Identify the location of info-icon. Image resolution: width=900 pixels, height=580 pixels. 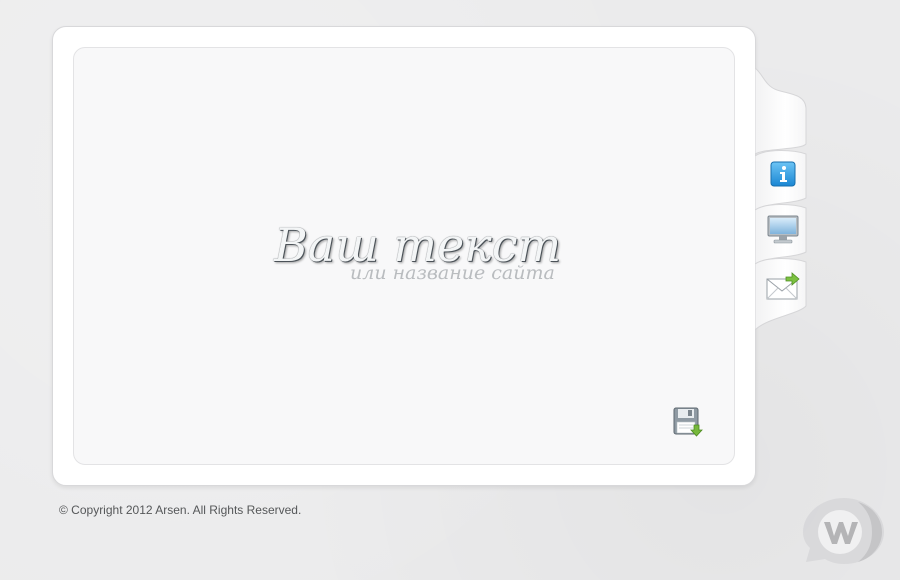
(783, 174).